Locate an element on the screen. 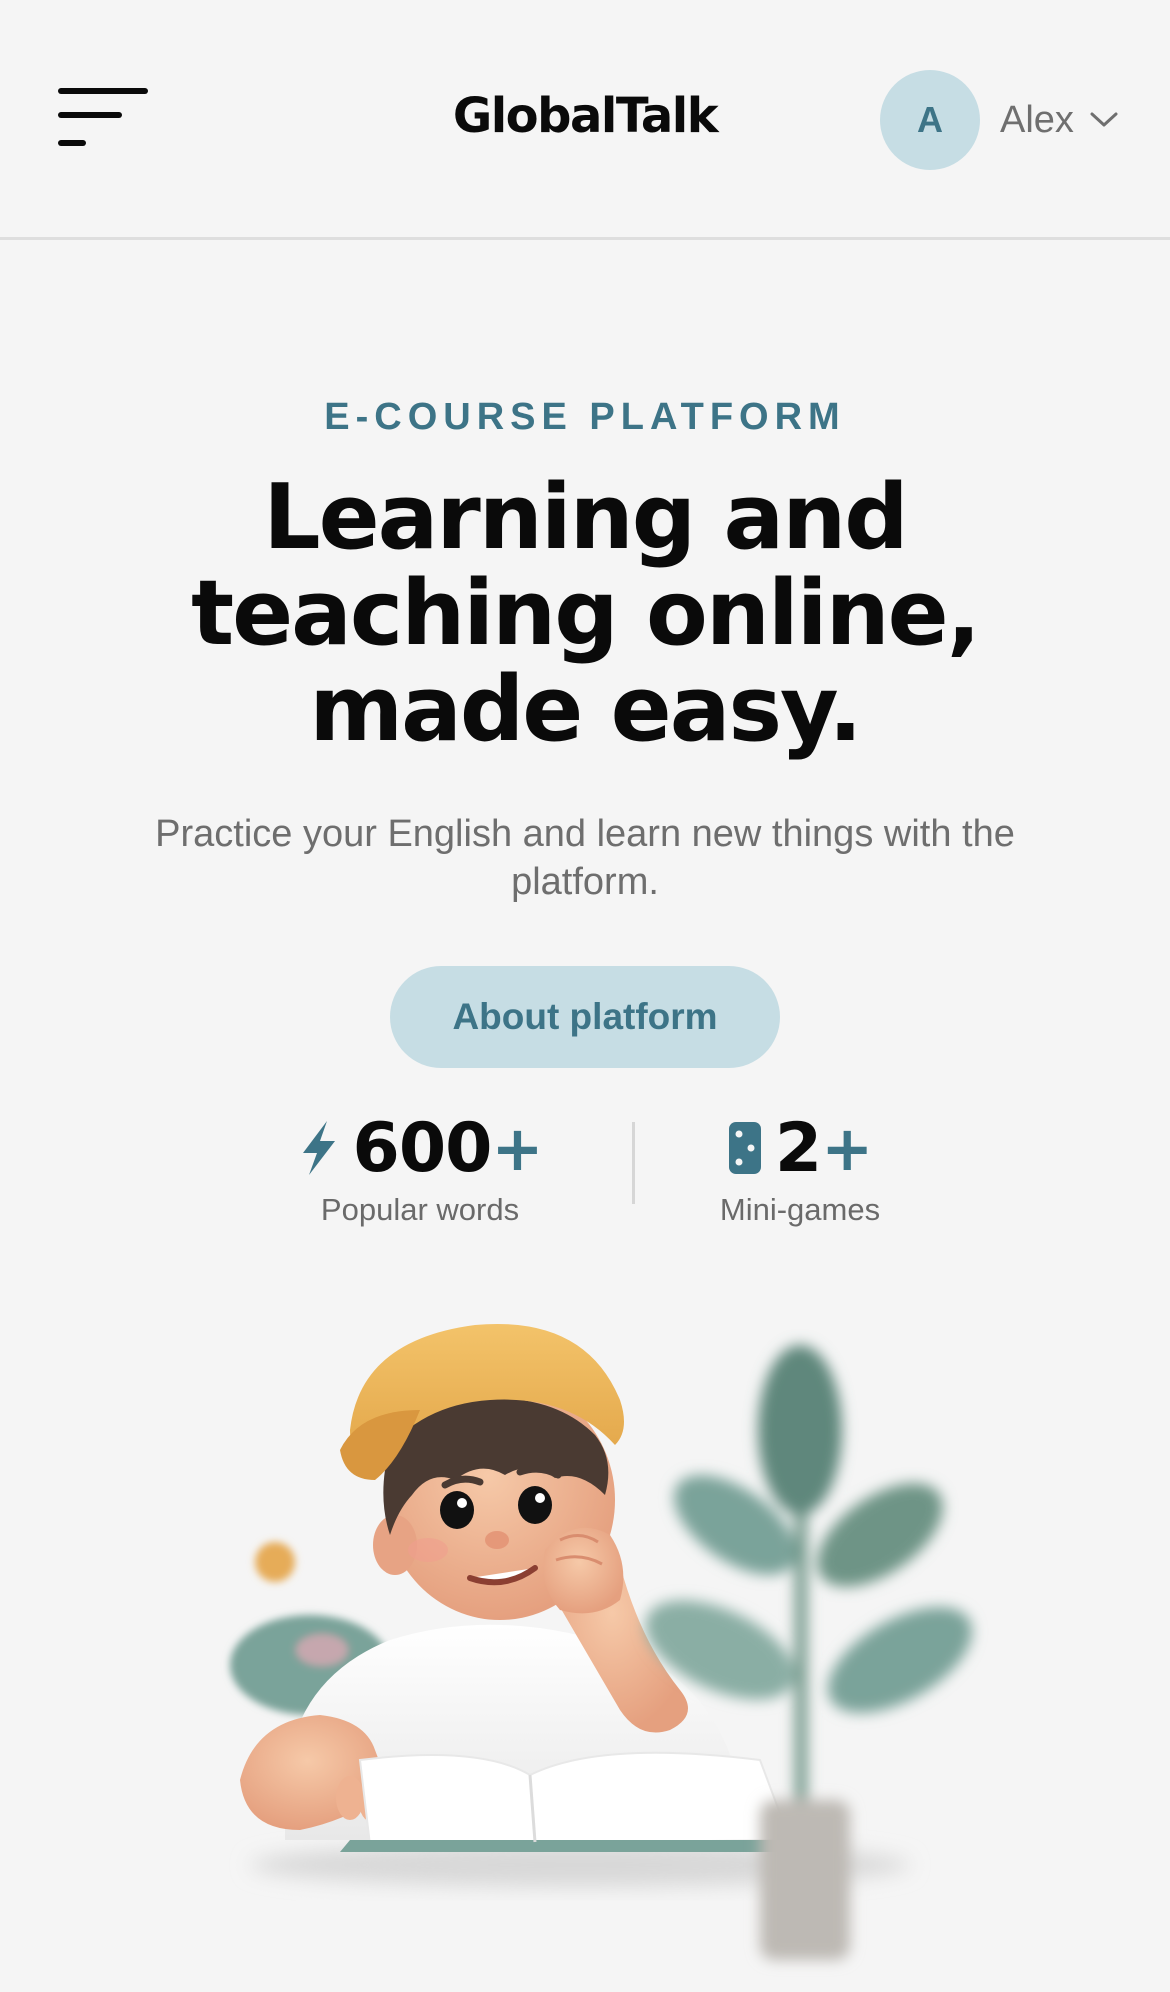  stat-popular-words: 600 + Popular words is located at coordinates (420, 1168).